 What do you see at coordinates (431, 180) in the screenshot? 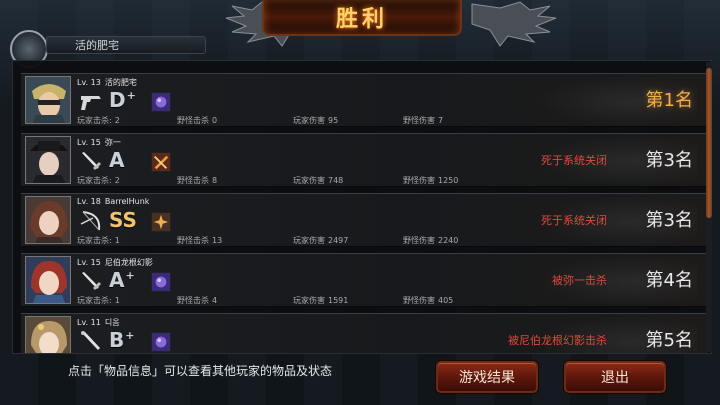
I see `monster-damage: 野怪伤害 1250` at bounding box center [431, 180].